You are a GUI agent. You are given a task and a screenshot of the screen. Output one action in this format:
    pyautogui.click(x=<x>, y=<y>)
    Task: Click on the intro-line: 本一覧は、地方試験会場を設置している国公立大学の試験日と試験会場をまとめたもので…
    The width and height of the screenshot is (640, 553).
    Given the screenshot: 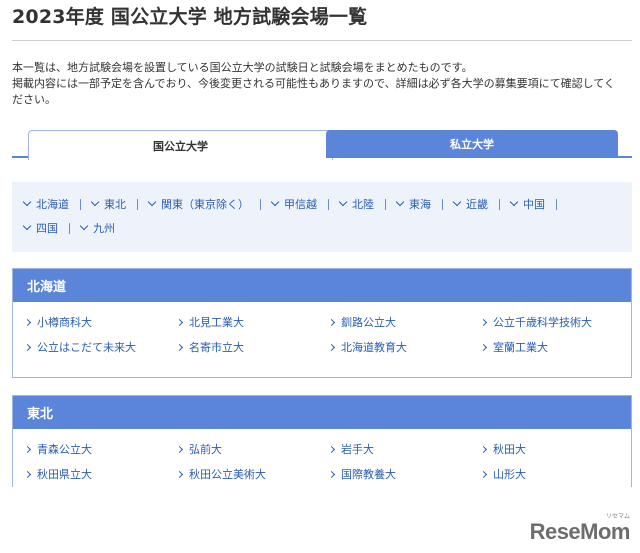 What is the action you would take?
    pyautogui.click(x=242, y=67)
    